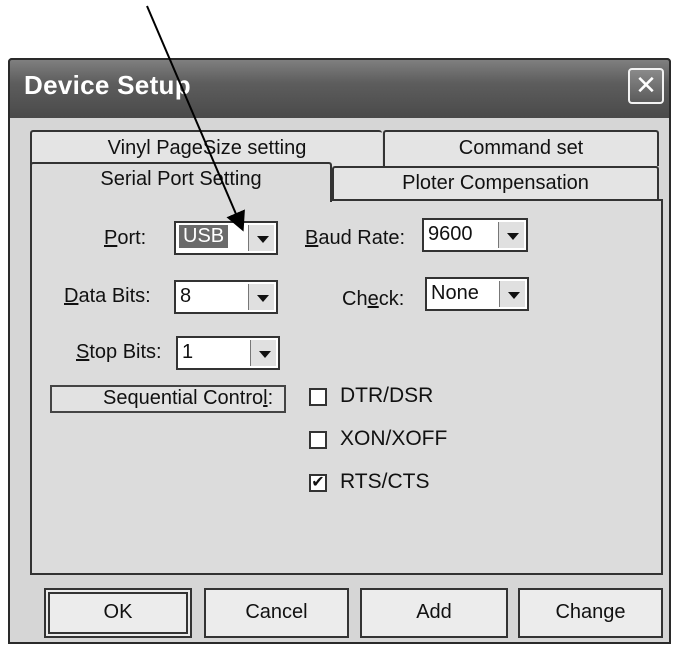  I want to click on tab-serial-port-setting: Serial Port Setting, so click(181, 182).